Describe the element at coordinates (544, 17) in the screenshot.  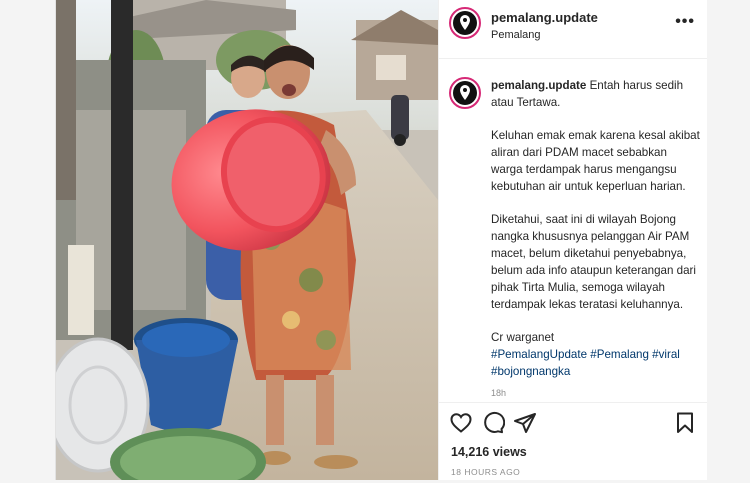
I see `header-username: pemalang.update` at that location.